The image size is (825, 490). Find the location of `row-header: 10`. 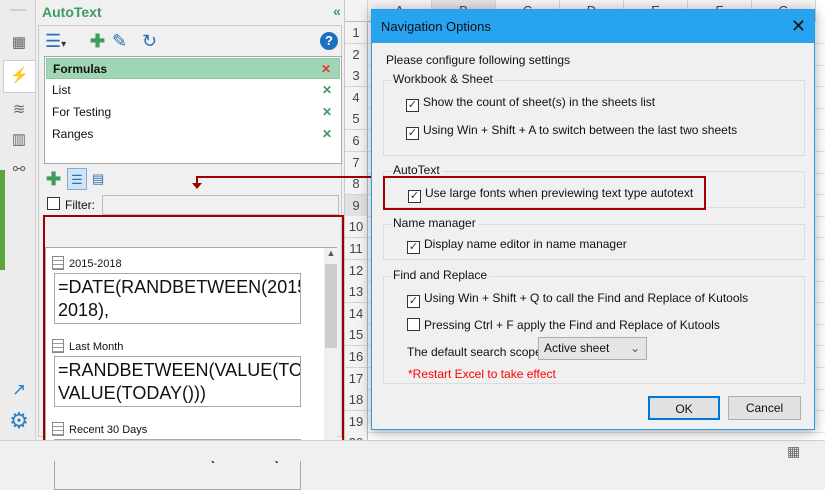

row-header: 10 is located at coordinates (356, 227).